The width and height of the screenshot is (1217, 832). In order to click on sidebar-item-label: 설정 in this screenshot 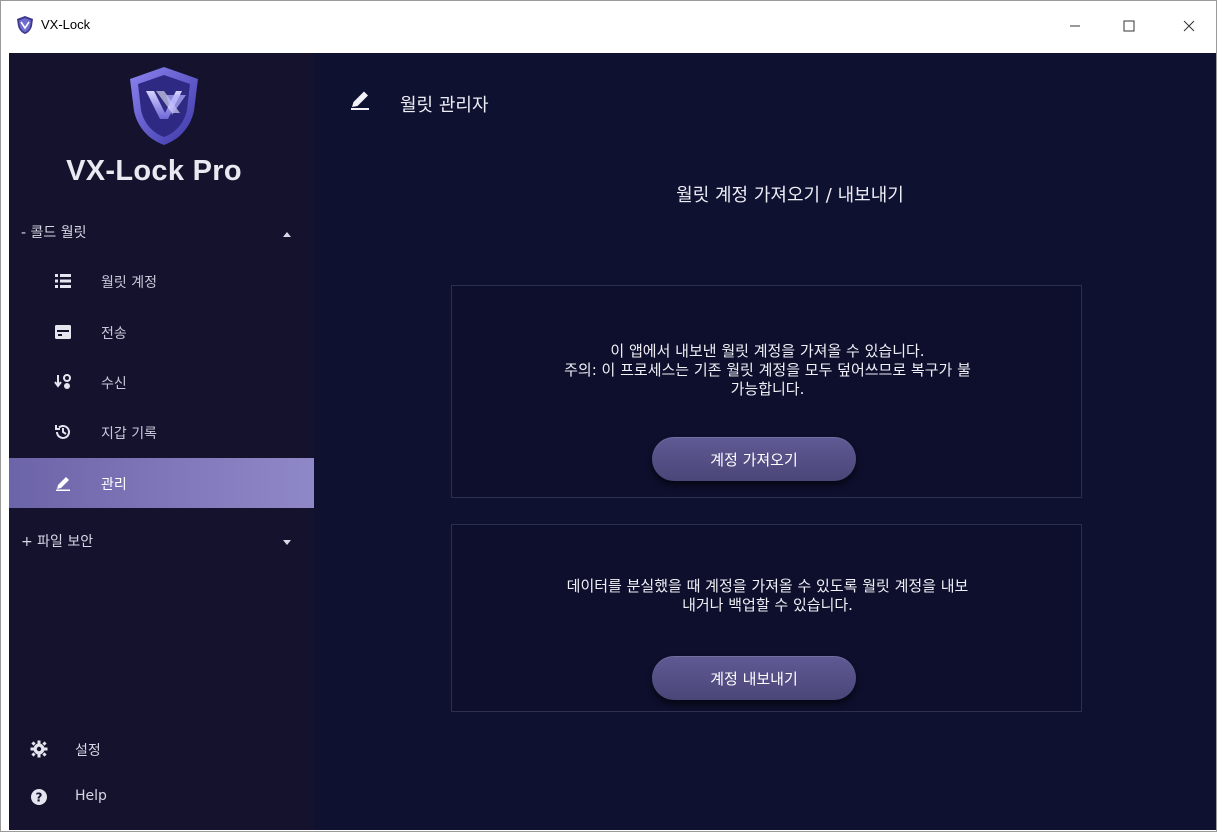, I will do `click(88, 751)`.